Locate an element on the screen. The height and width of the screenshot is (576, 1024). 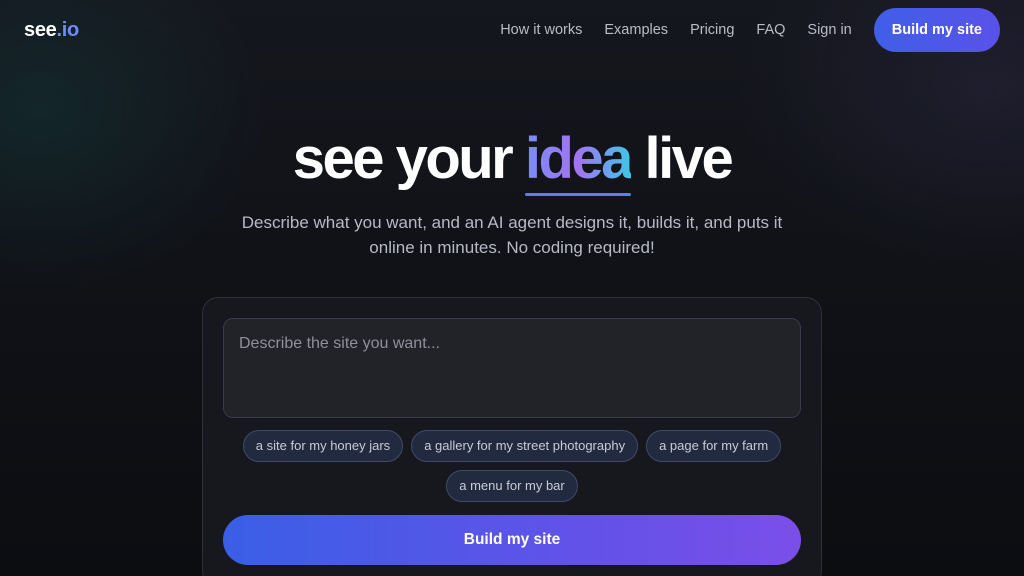
nav-link-sign-in: Sign in is located at coordinates (829, 30).